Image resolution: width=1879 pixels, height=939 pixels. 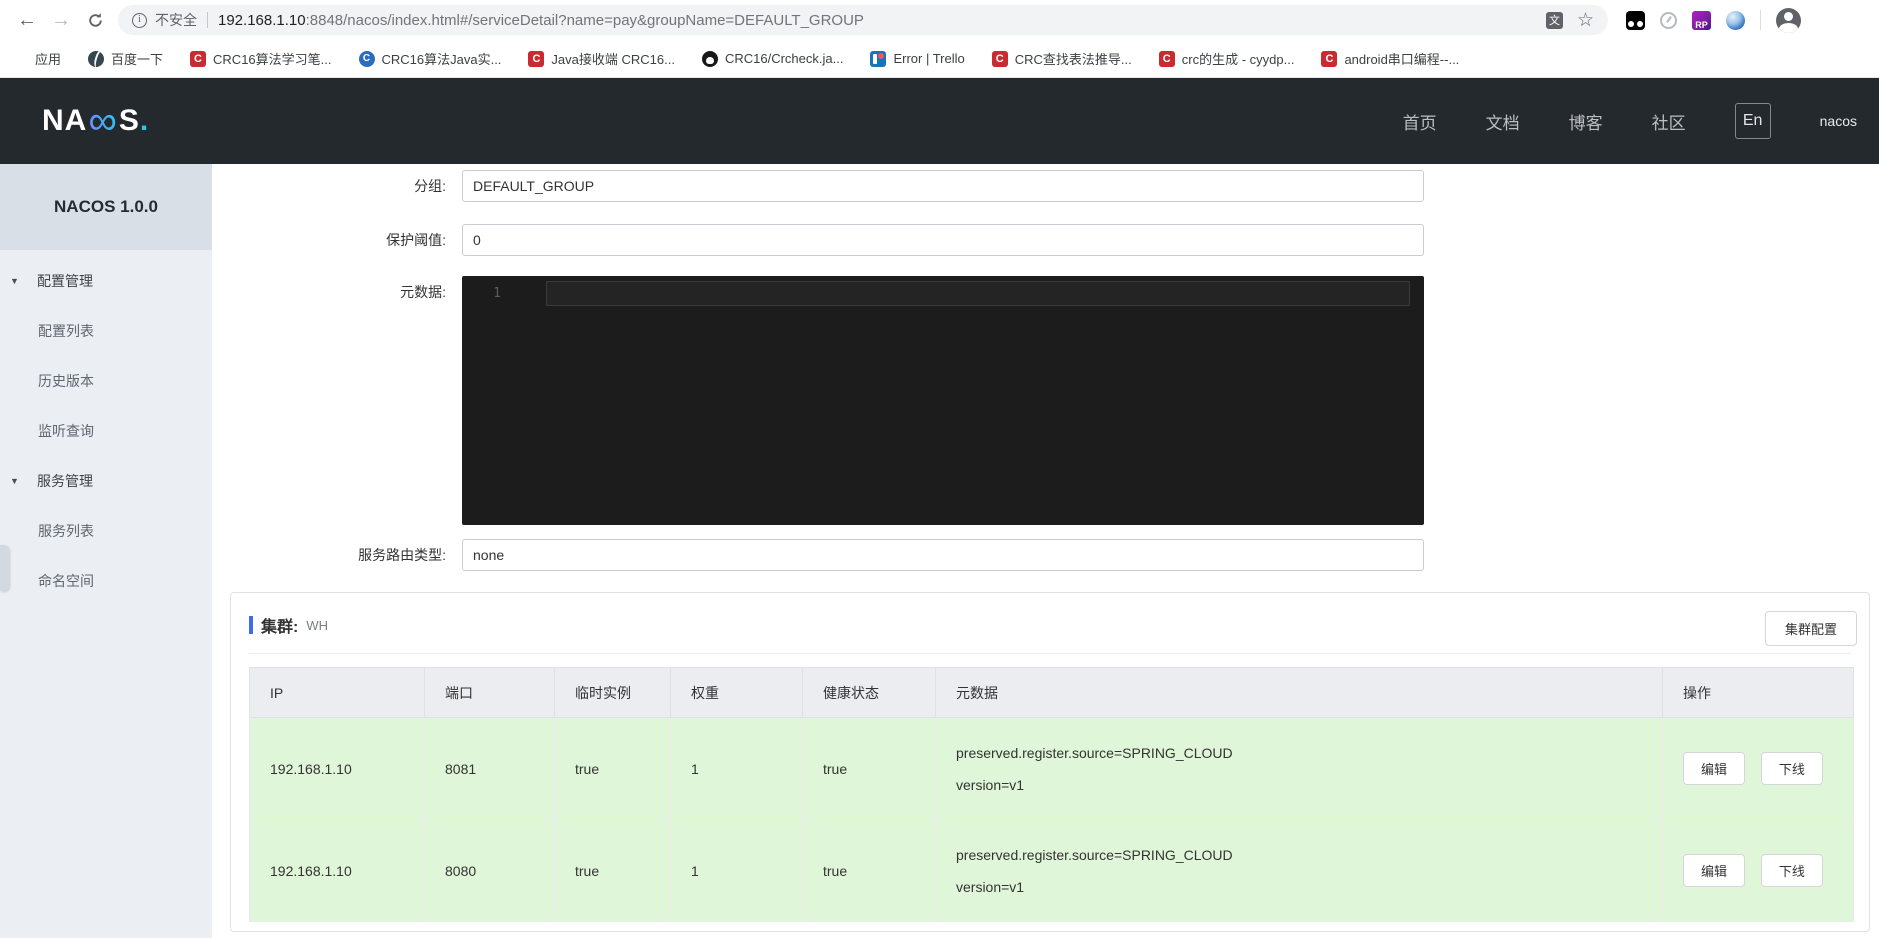 What do you see at coordinates (280, 627) in the screenshot?
I see `cluster-title: 集群:` at bounding box center [280, 627].